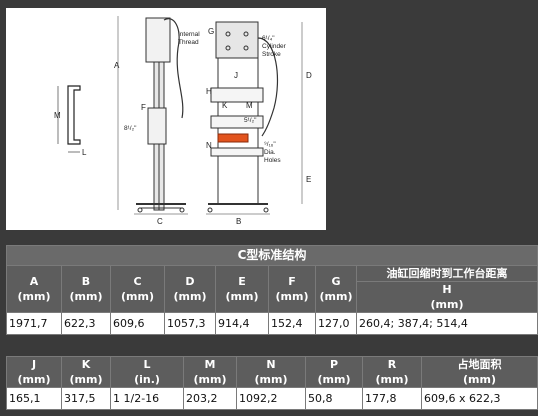 Image resolution: width=538 pixels, height=416 pixels. I want to click on label-stroke-3: Stroke, so click(271, 54).